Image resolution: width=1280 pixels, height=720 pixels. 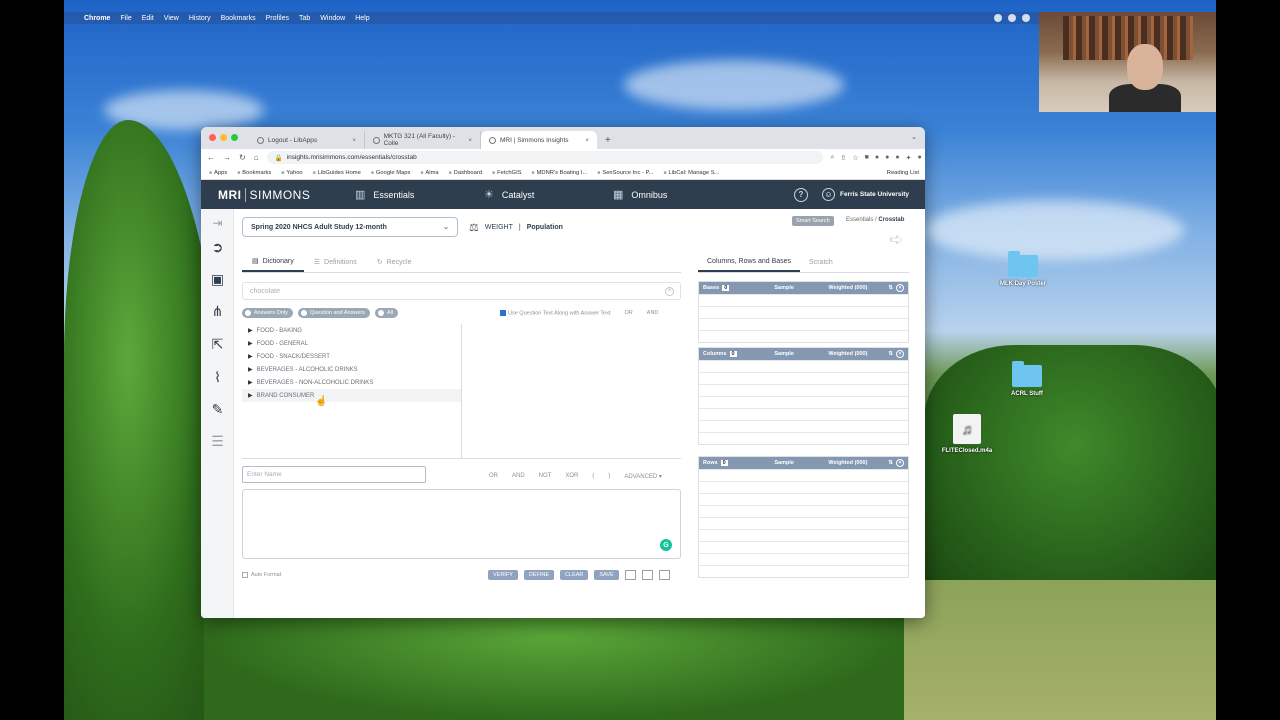 What do you see at coordinates (211, 157) in the screenshot?
I see `back-icon: ←` at bounding box center [211, 157].